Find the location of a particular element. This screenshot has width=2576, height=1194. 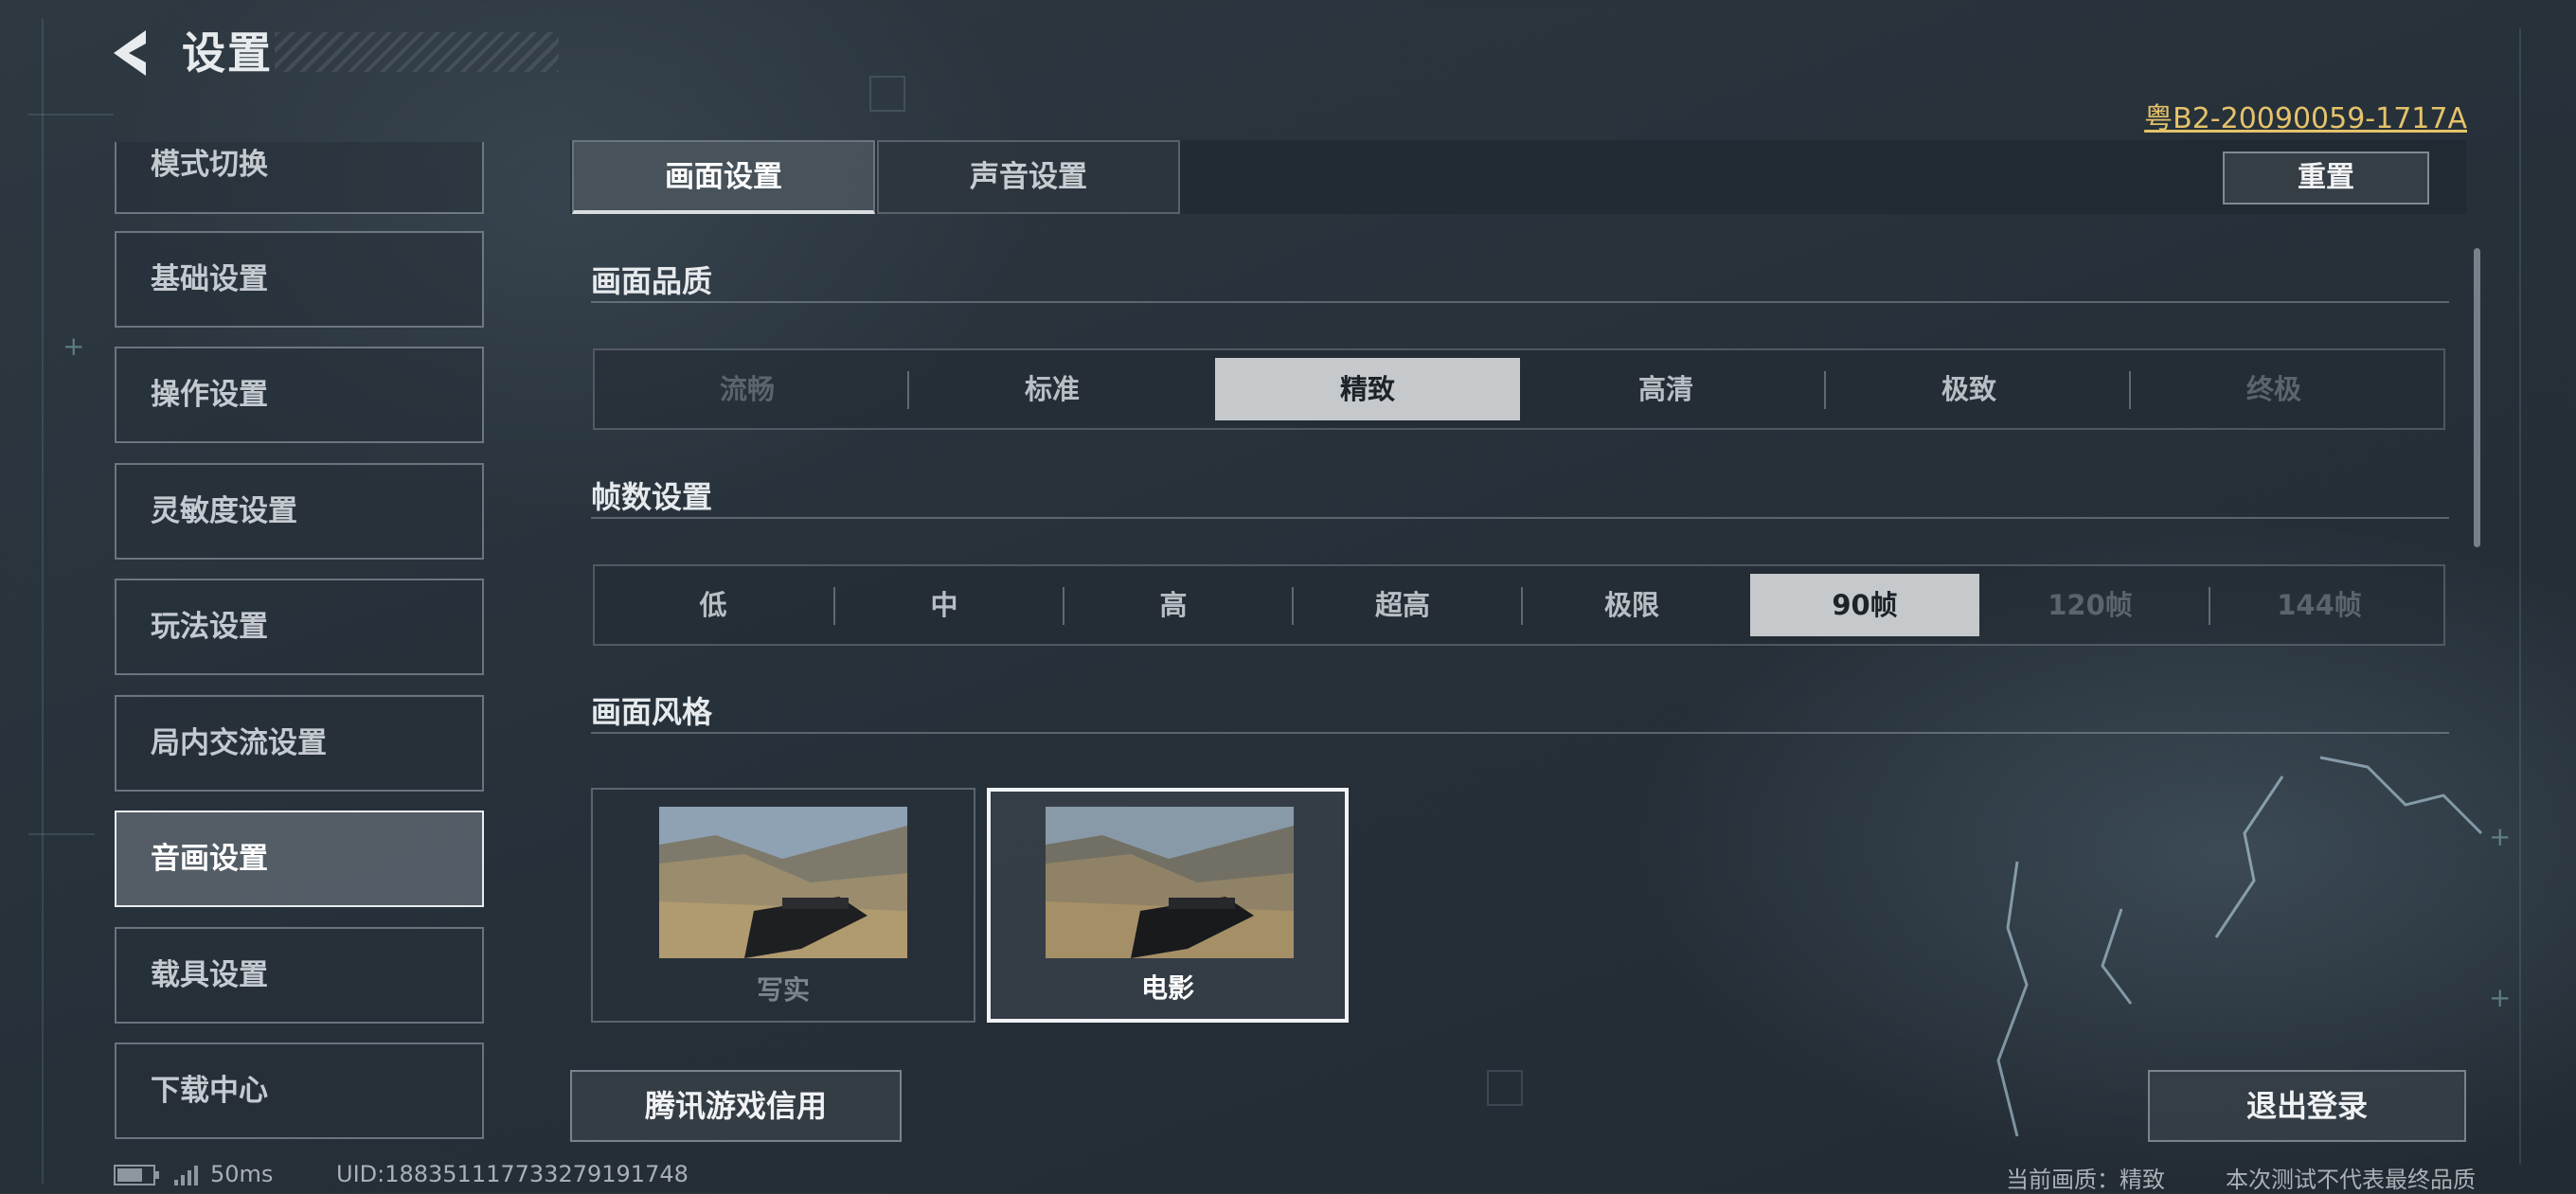

chevron-left-icon is located at coordinates (130, 53).